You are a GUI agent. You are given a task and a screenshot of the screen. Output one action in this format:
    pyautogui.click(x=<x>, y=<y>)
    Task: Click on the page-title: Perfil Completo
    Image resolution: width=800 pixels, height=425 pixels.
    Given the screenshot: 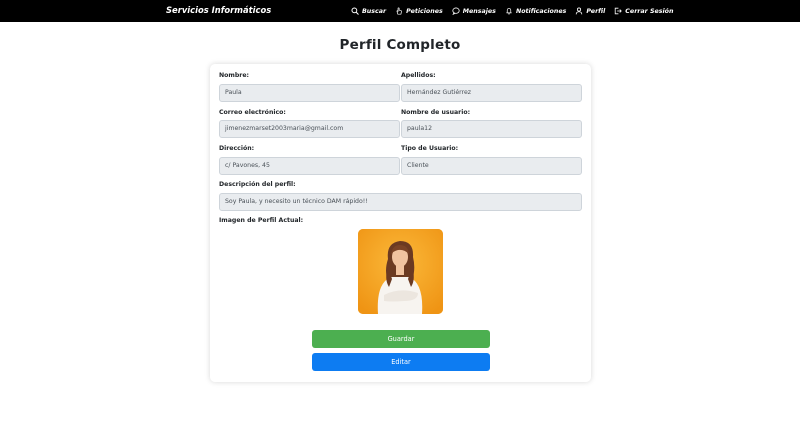 What is the action you would take?
    pyautogui.click(x=400, y=45)
    